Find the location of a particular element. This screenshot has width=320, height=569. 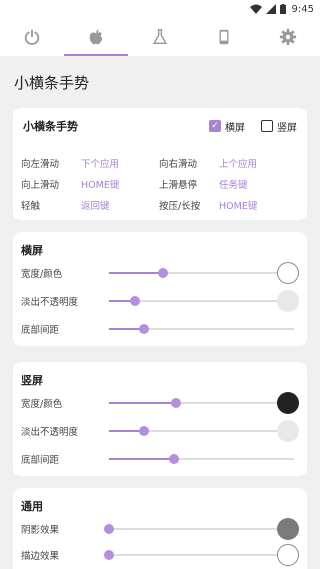

power-icon is located at coordinates (32, 37).